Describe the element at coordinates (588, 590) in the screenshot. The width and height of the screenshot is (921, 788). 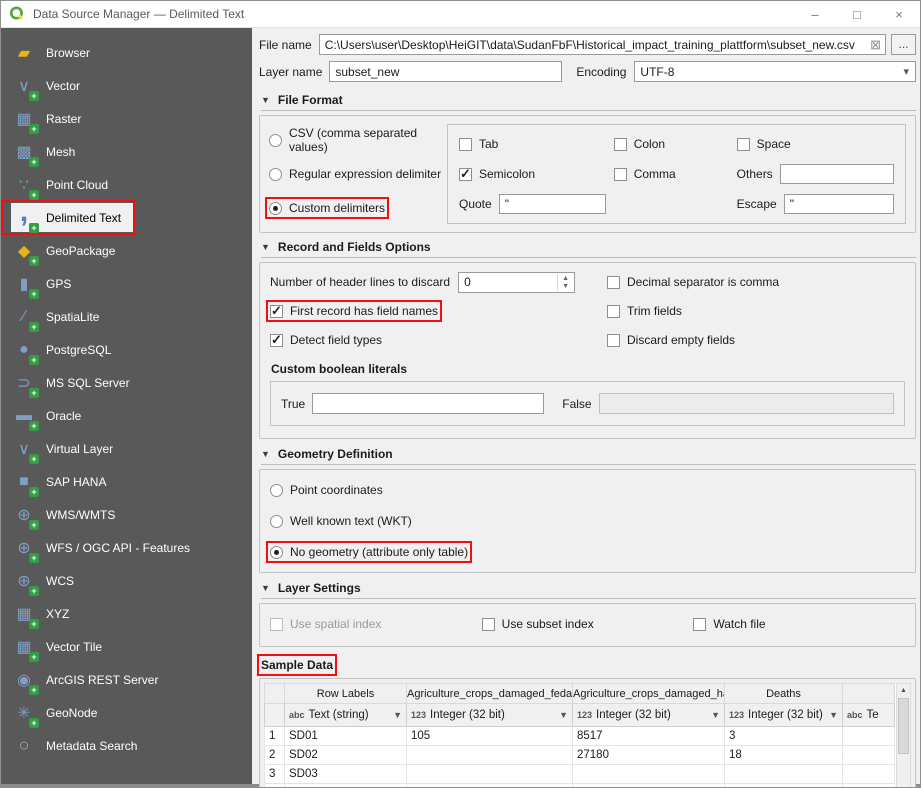
I see `layer-settings-header: Layer Settings` at that location.